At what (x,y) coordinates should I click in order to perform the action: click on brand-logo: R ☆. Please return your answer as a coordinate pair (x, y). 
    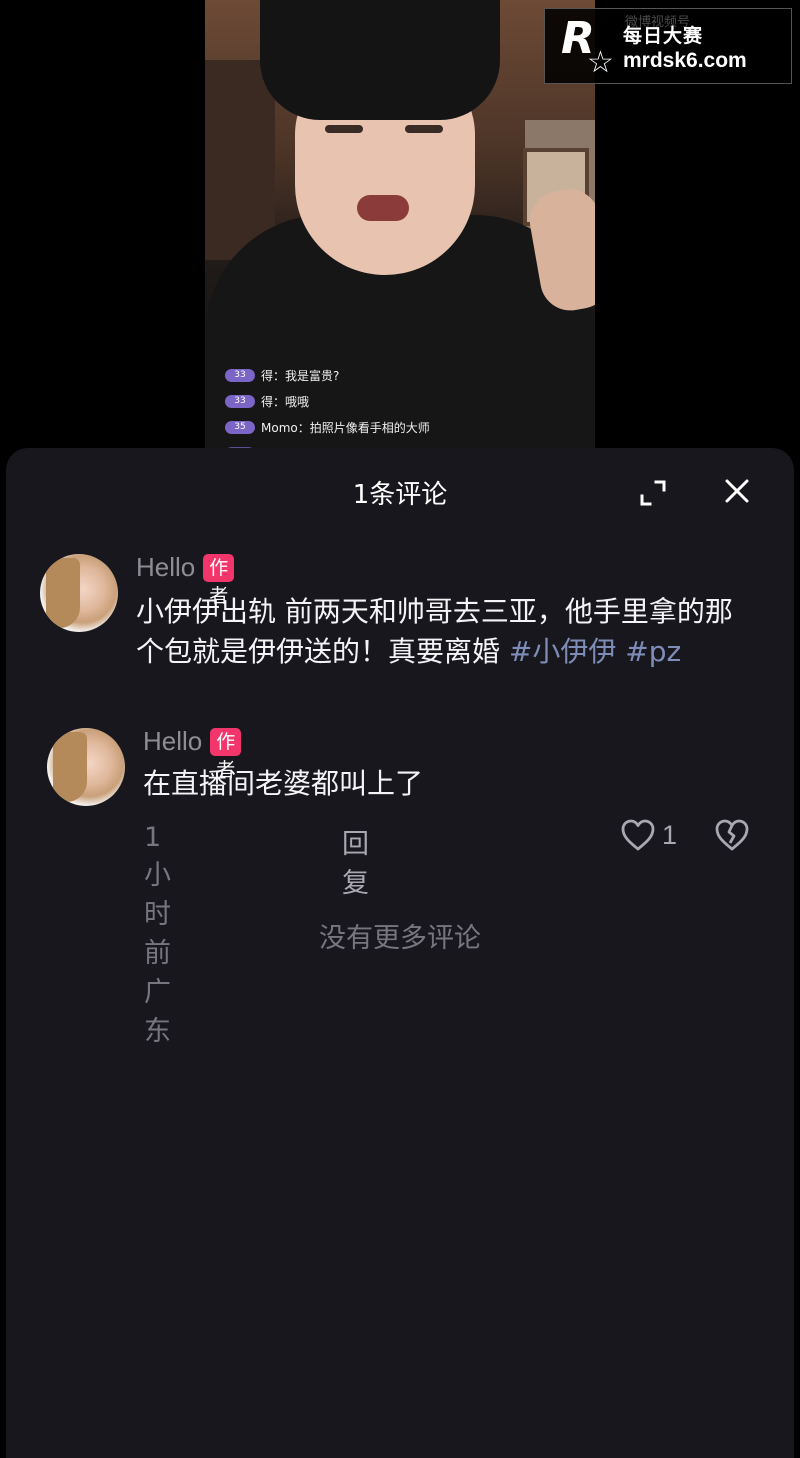
    Looking at the image, I should click on (587, 46).